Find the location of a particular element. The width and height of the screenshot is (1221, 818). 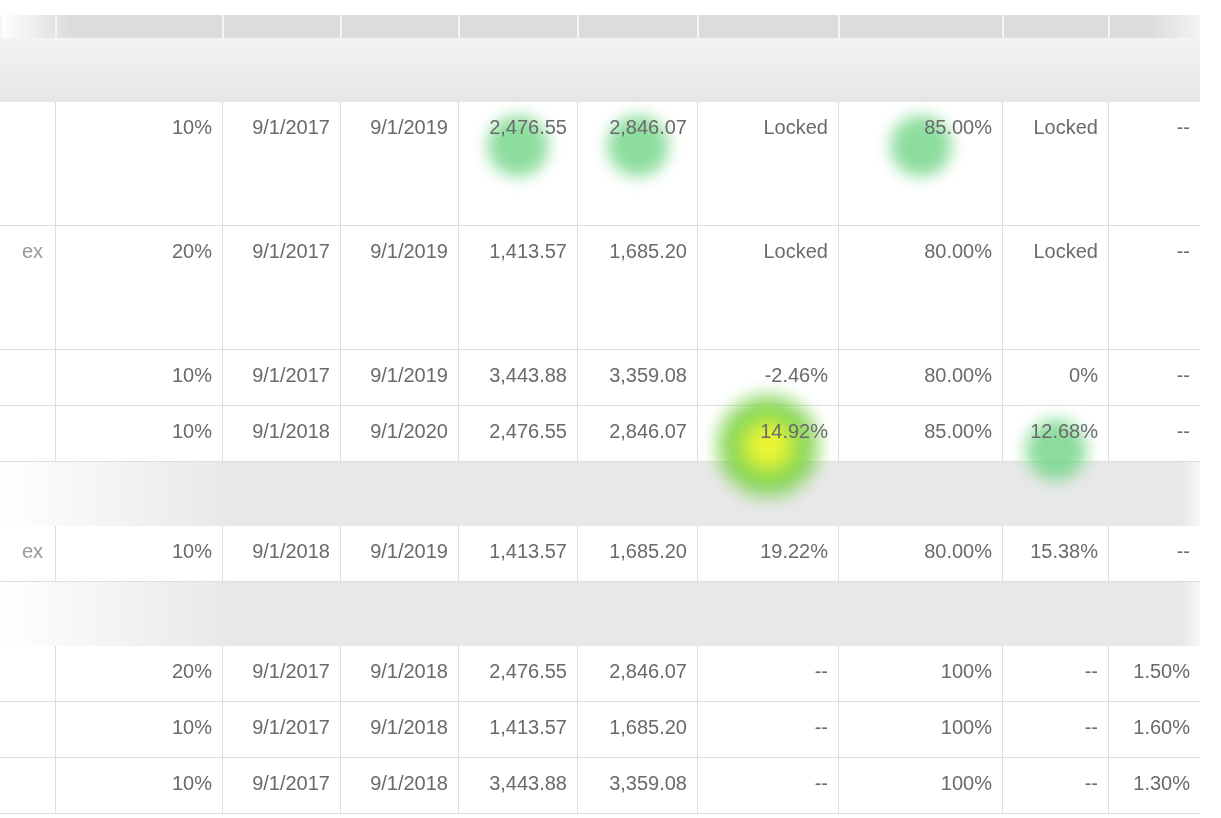

table-cell: 0% is located at coordinates (1083, 375).